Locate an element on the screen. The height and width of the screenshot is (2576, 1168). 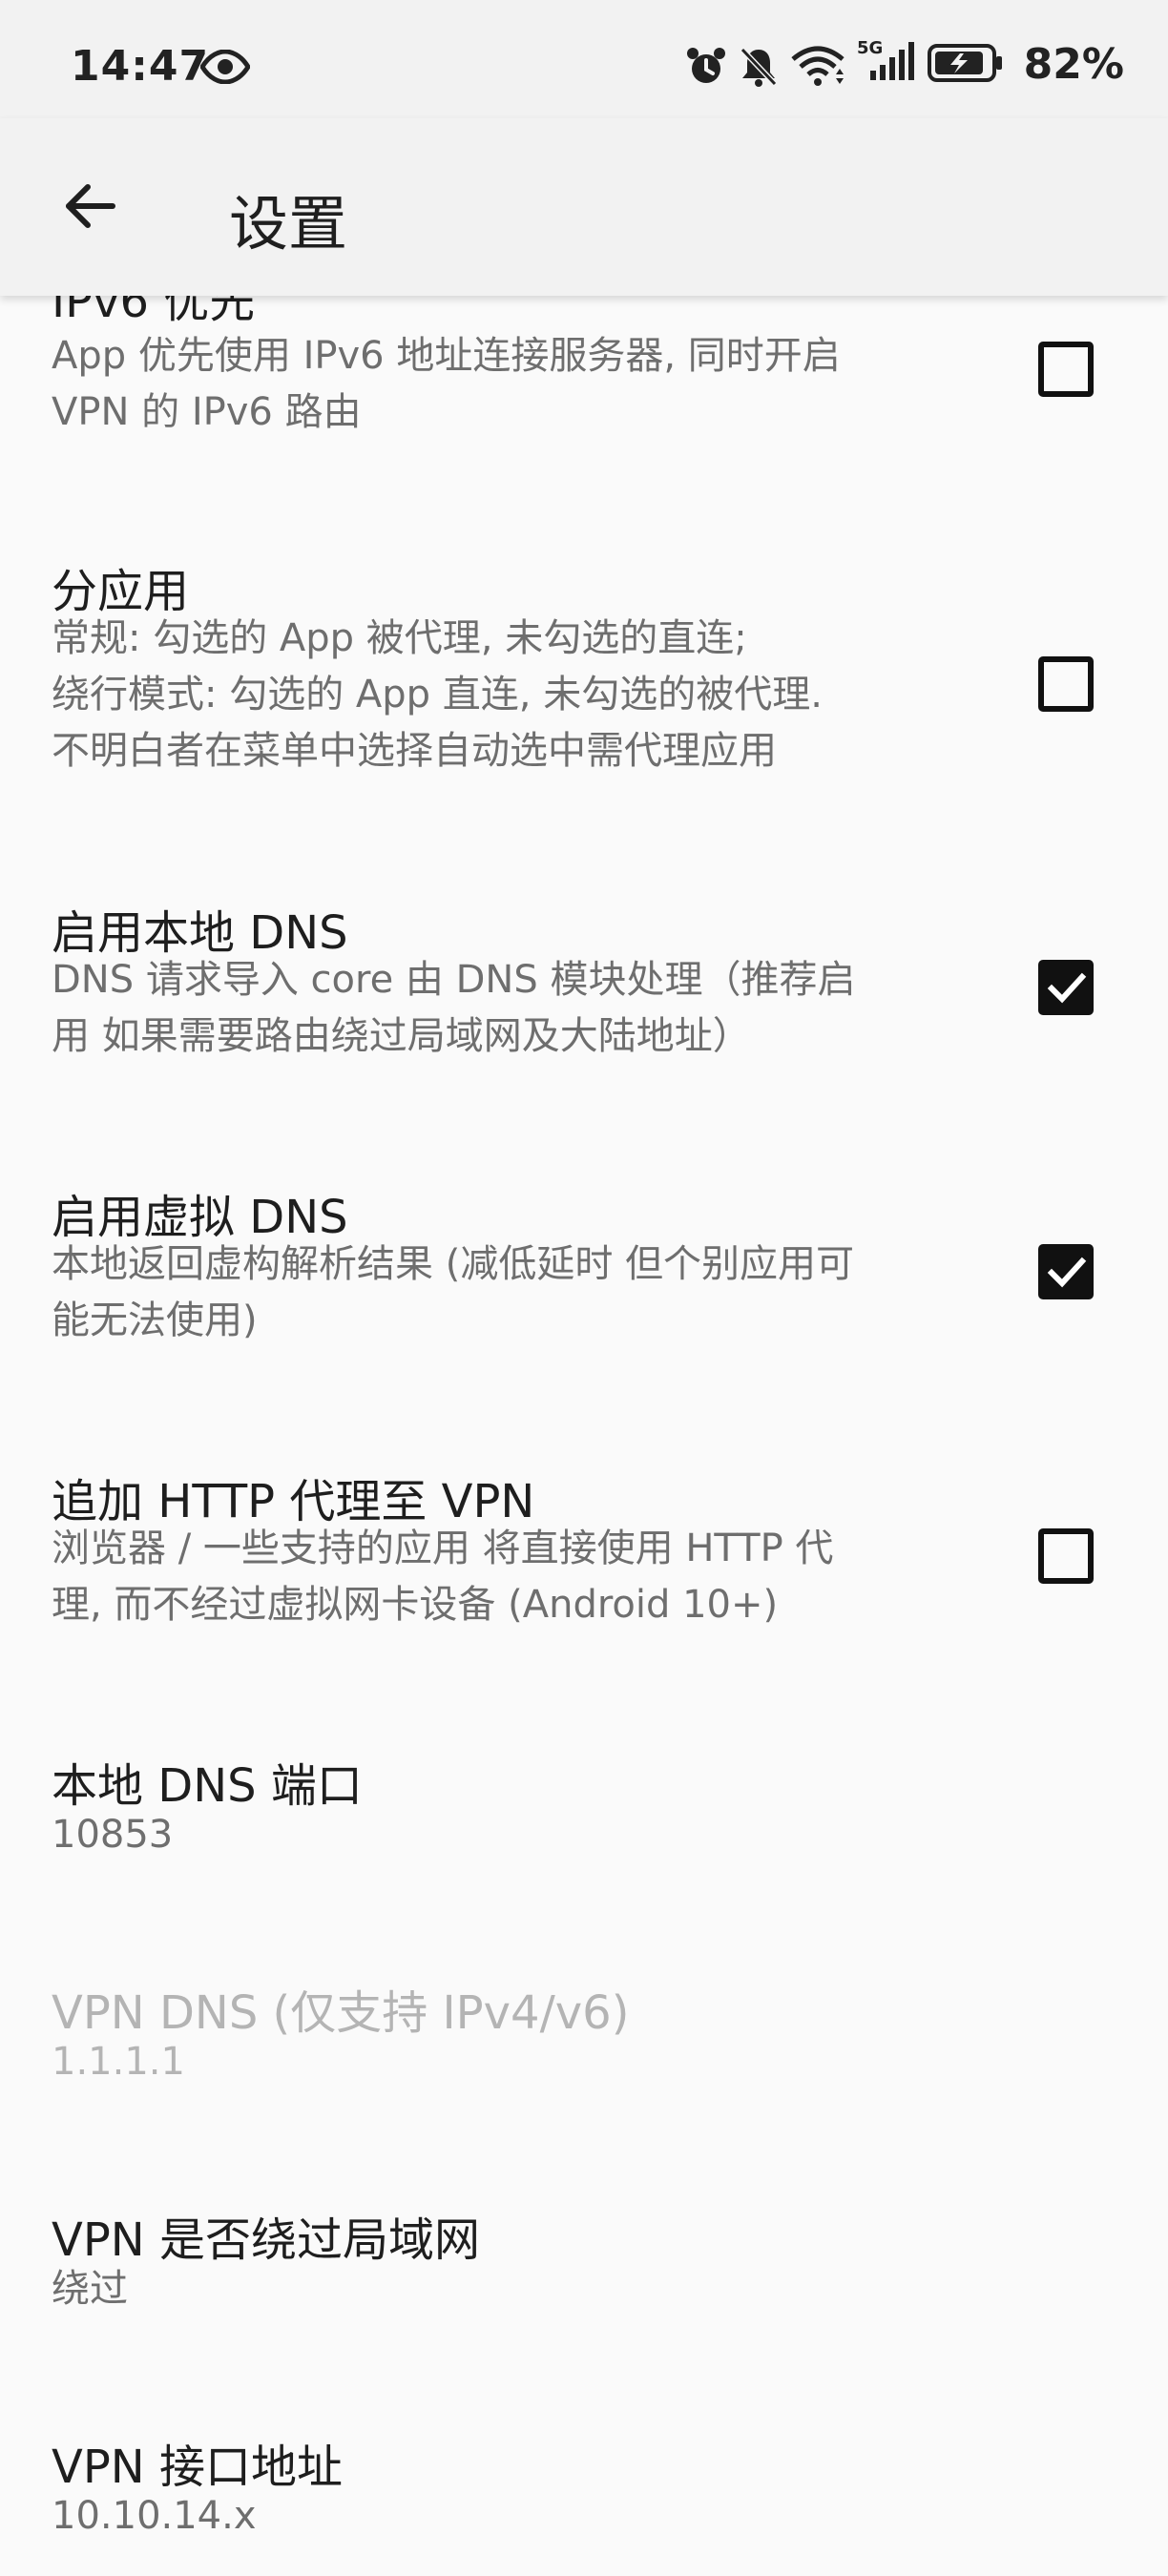
signal-5g-icon: 5G is located at coordinates (886, 62).